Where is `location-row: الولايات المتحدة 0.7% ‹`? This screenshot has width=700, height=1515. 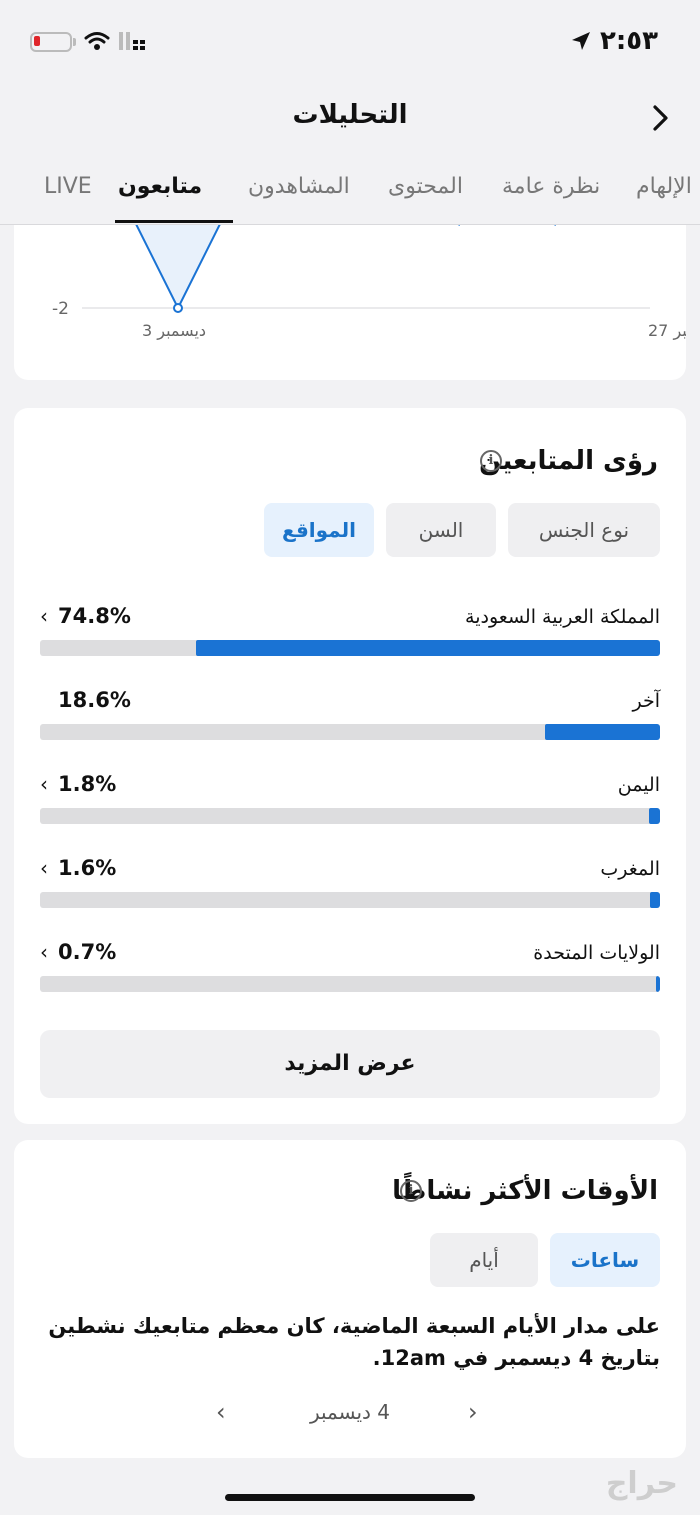
location-row: الولايات المتحدة 0.7% ‹ is located at coordinates (350, 976).